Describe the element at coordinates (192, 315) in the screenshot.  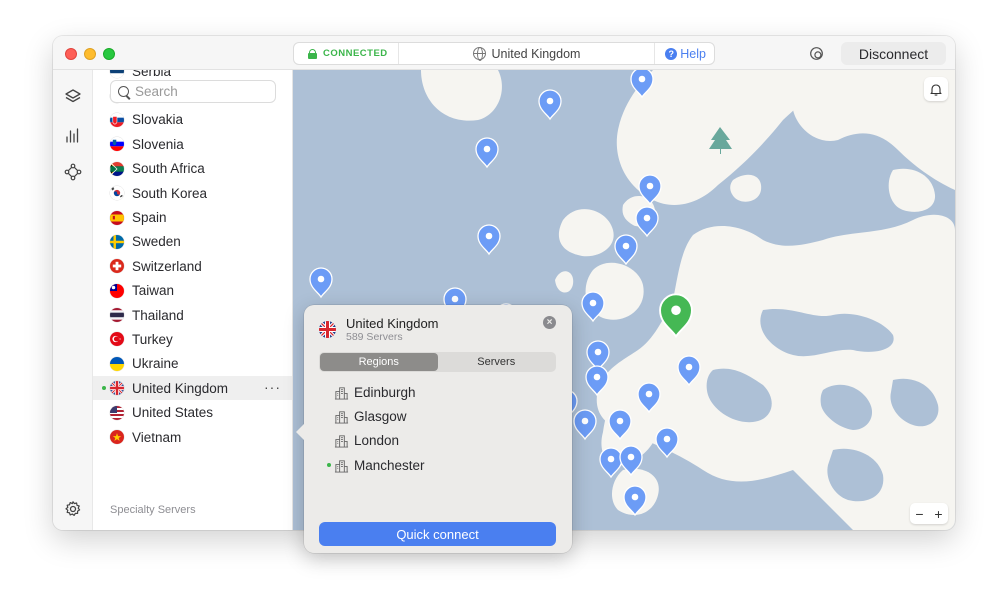
I see `country-item-thailand: Thailand` at that location.